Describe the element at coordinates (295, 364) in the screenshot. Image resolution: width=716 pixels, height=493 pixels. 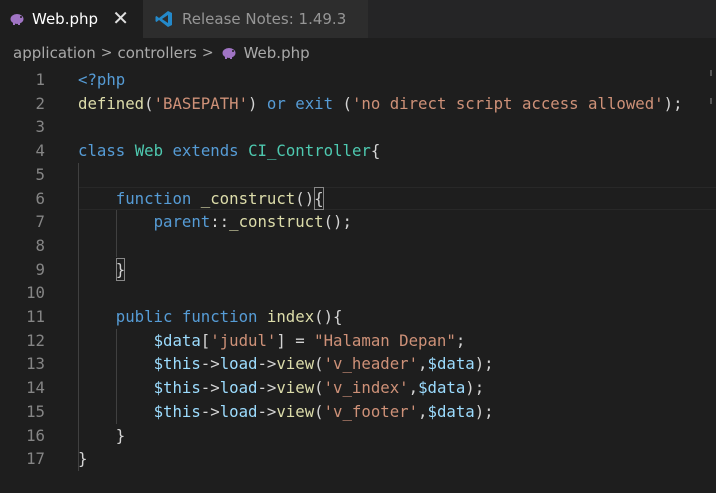
I see `code-token: view` at that location.